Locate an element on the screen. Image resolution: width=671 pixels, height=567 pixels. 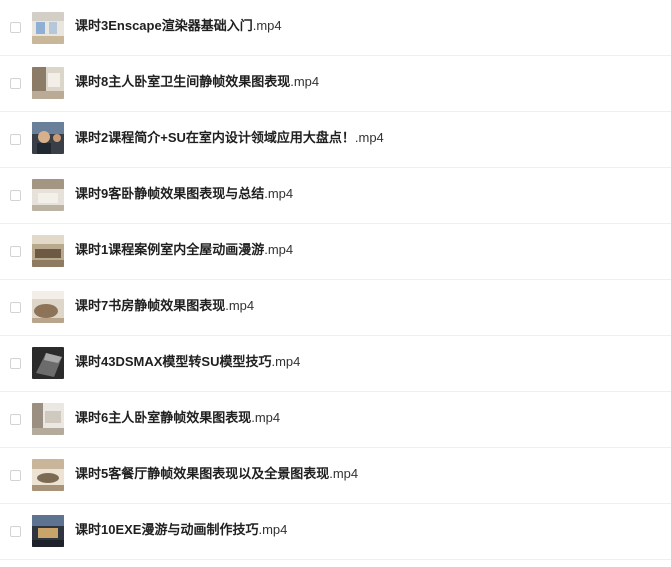
file-name: 课时5客餐厅静帧效果图表现以及全景图表现.mp4 is located at coordinates (216, 474).